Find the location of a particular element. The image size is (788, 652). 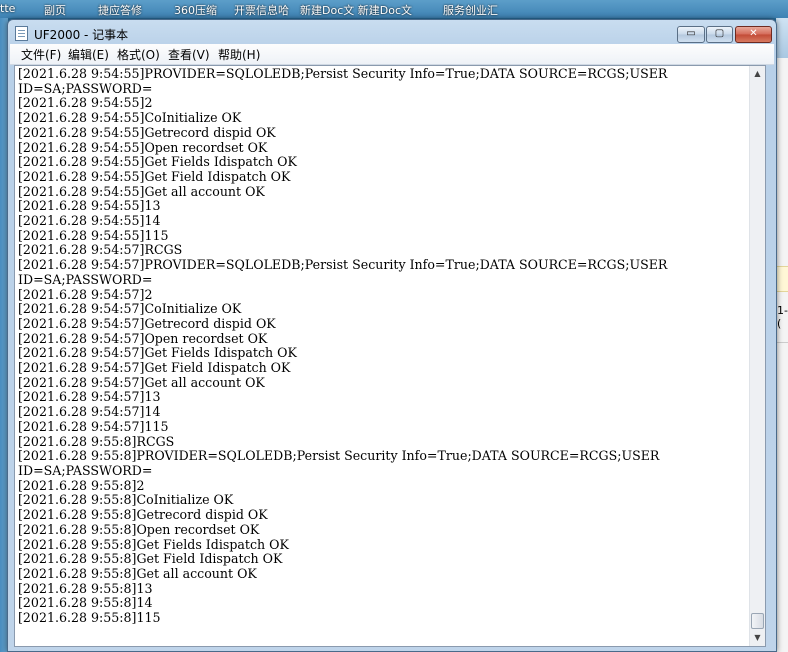

text-line: [2021.6.28 9:55:8]Open recordset OK is located at coordinates (138, 529).